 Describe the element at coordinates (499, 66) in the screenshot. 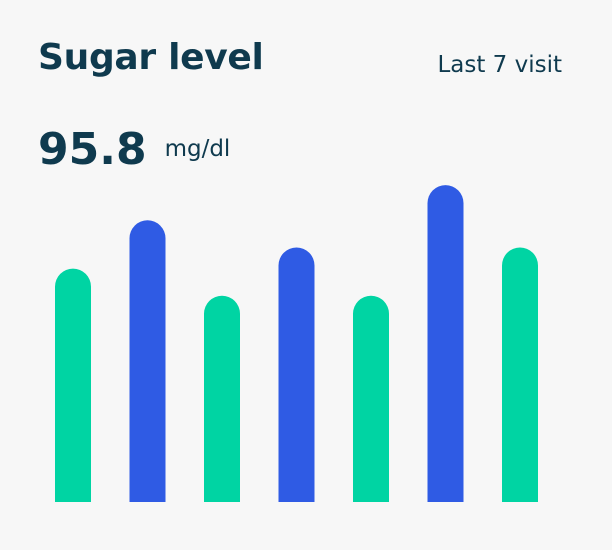

I see `range-label: Last 7 visit` at that location.